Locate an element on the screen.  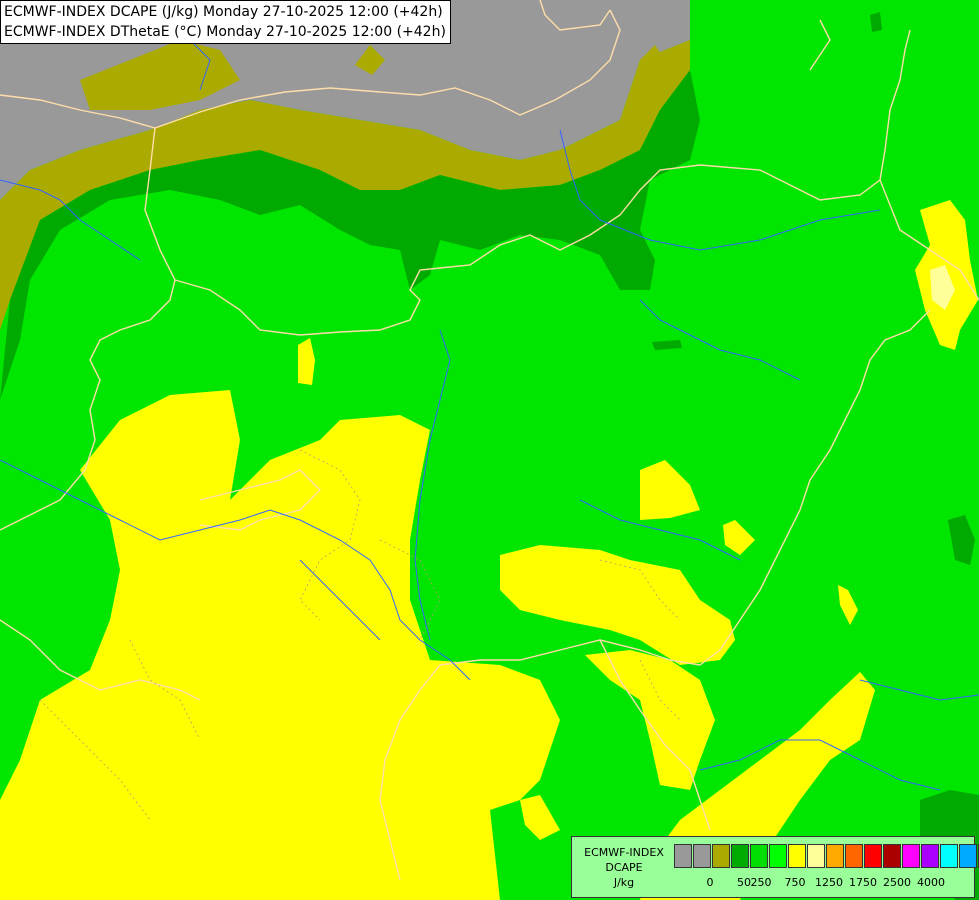
legend-title-parameter: DCAPE is located at coordinates (624, 867).